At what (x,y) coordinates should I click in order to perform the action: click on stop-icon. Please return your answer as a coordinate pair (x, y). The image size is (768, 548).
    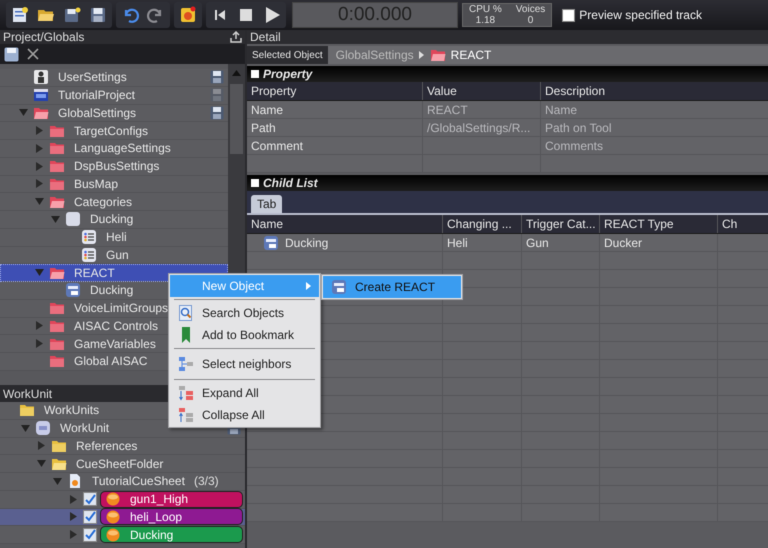
    Looking at the image, I should click on (246, 15).